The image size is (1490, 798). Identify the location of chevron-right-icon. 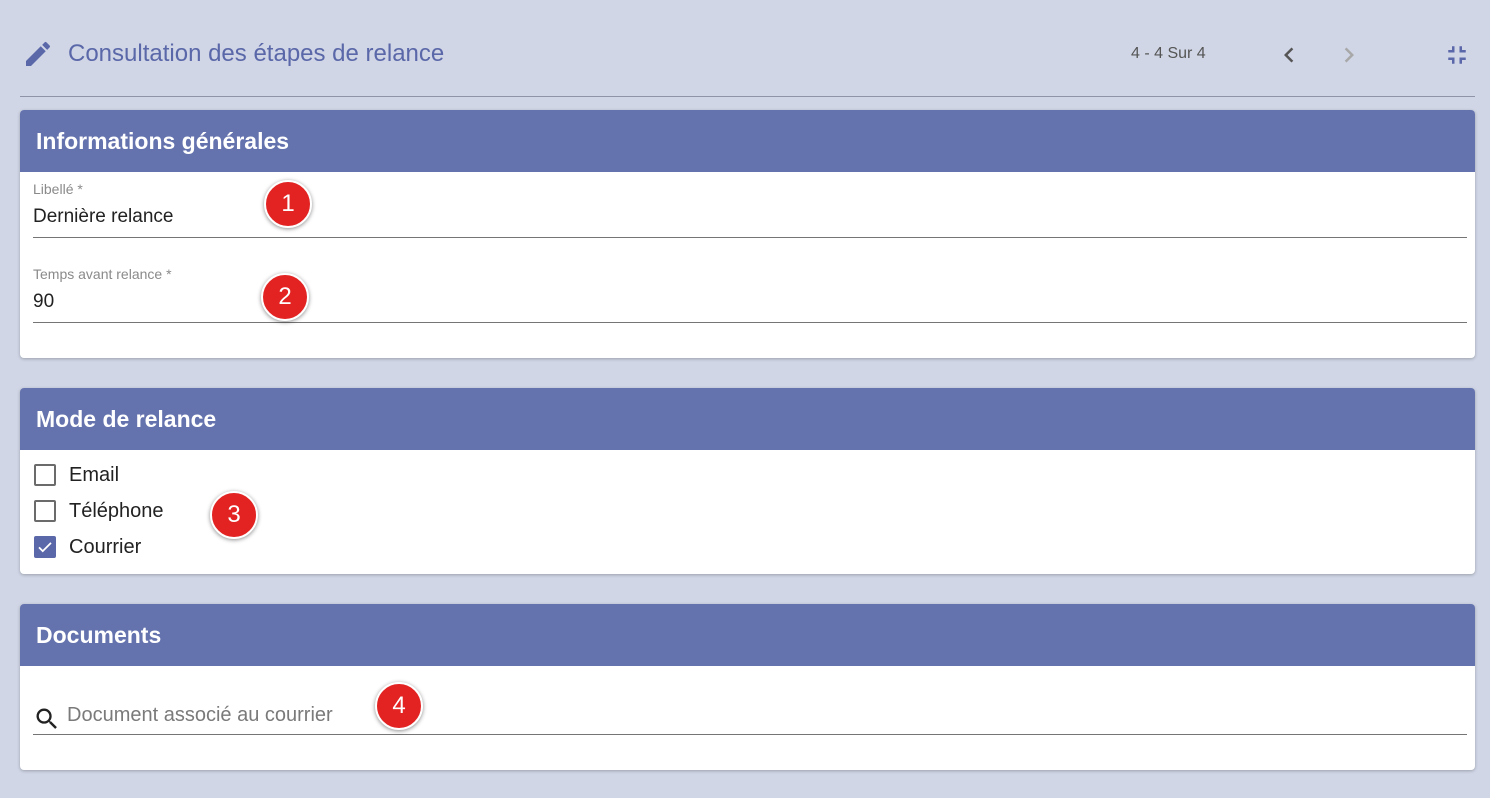
(1349, 55).